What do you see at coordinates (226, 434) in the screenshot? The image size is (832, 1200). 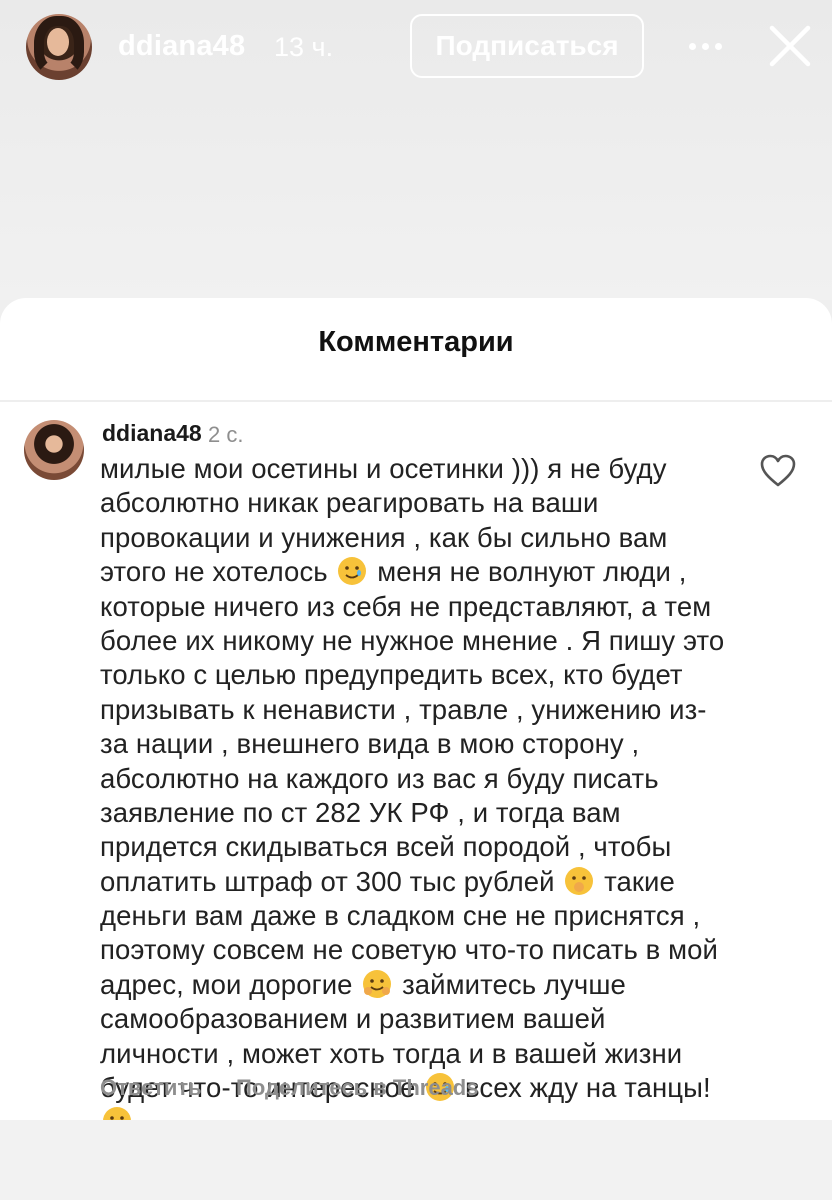 I see `comment-time: 2 с.` at bounding box center [226, 434].